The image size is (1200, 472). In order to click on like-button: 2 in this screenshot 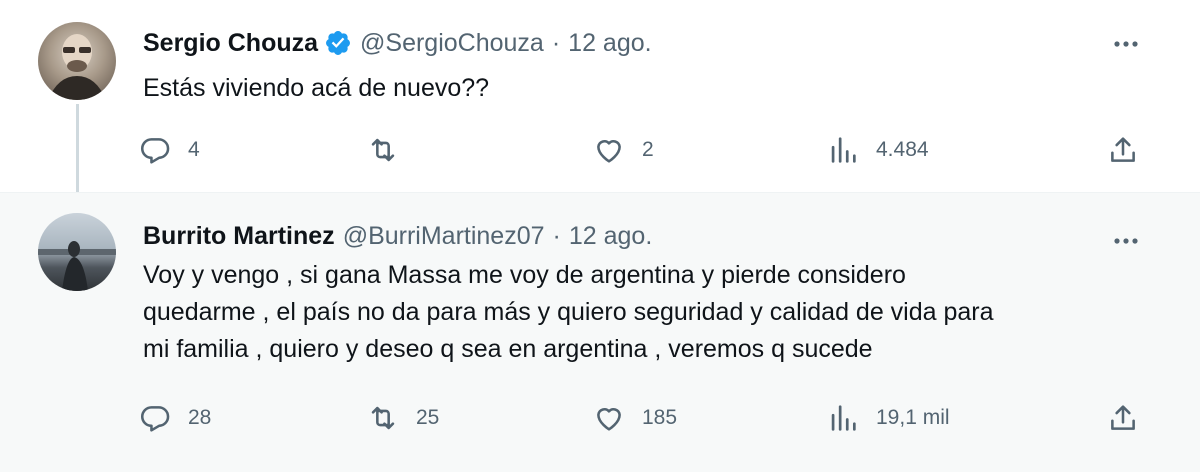, I will do `click(623, 150)`.